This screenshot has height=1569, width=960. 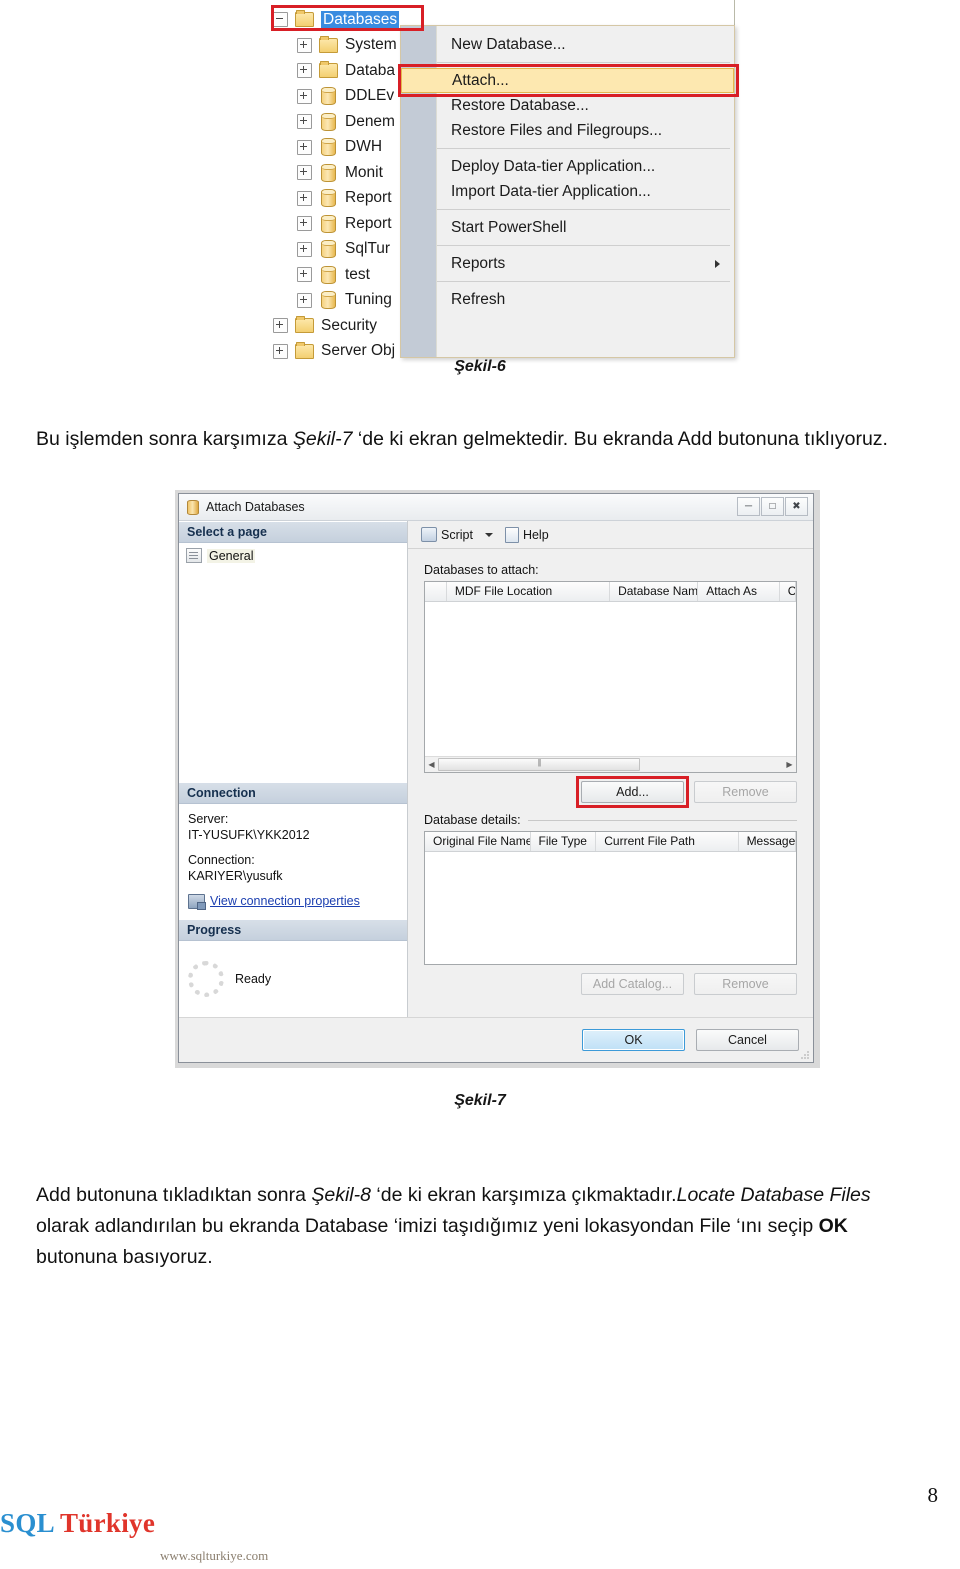 What do you see at coordinates (748, 506) in the screenshot?
I see `minimize-icon: ─` at bounding box center [748, 506].